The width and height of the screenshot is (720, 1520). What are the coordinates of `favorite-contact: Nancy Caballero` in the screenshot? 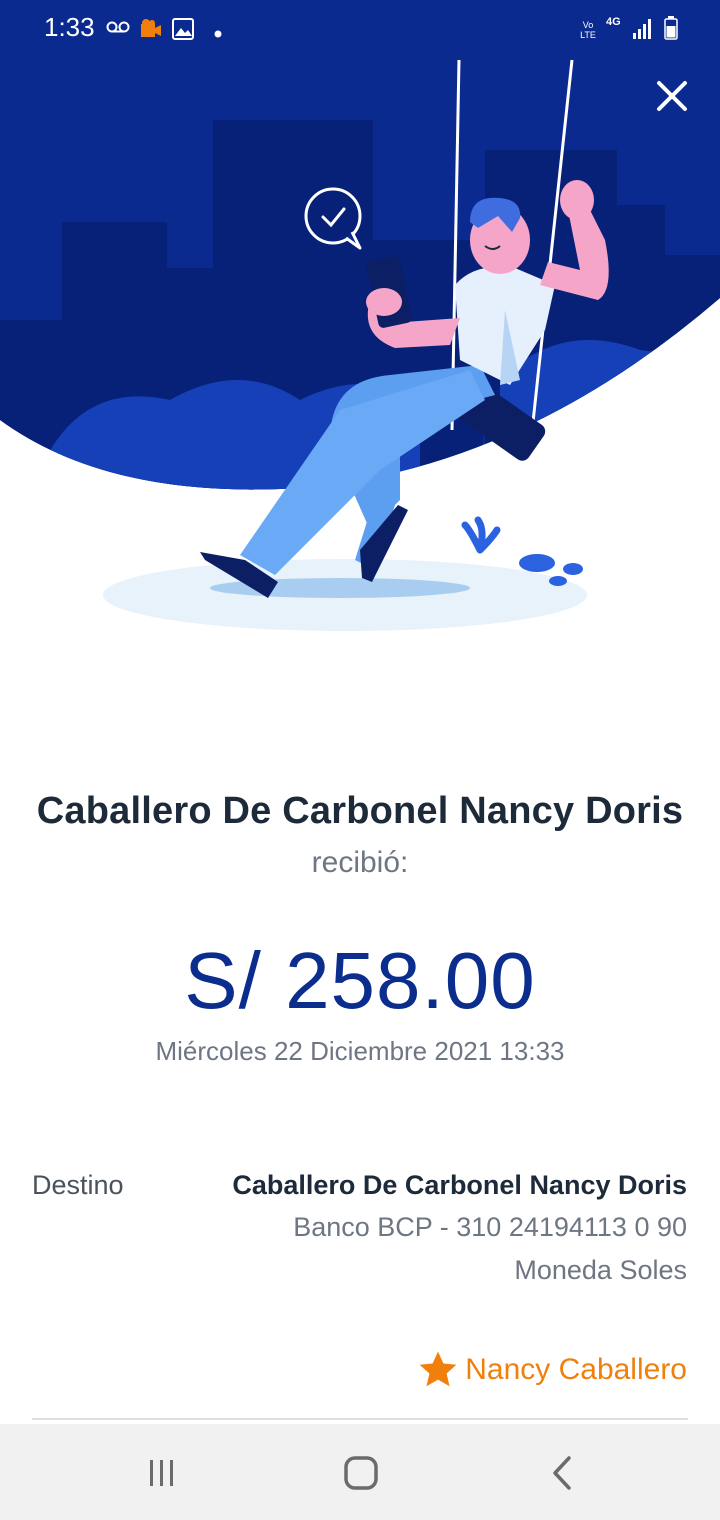 It's located at (552, 1370).